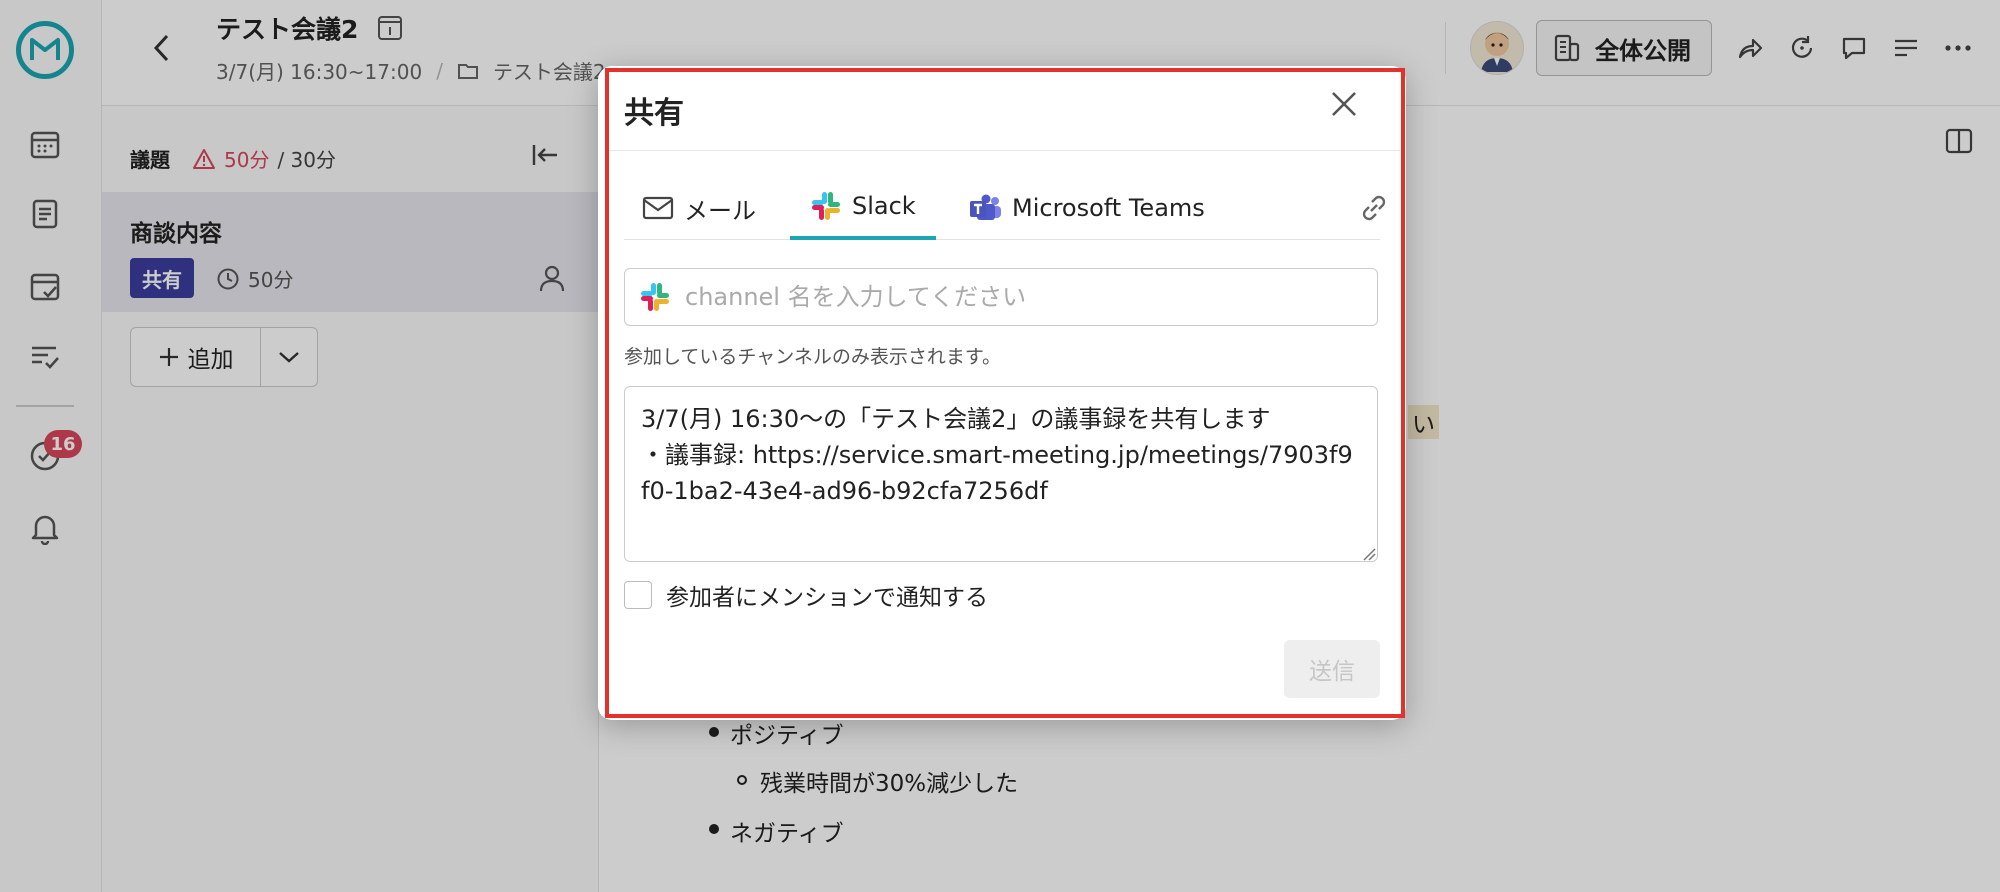 The width and height of the screenshot is (2000, 892). I want to click on tab-mail: メール, so click(699, 208).